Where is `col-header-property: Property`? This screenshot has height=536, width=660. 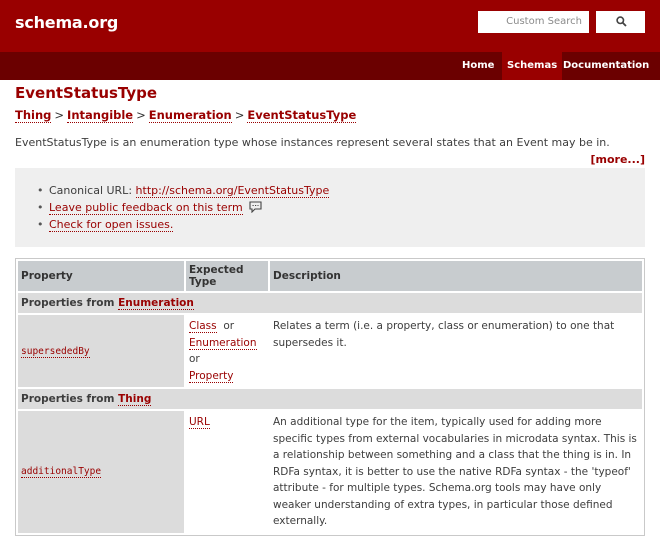 col-header-property: Property is located at coordinates (101, 276).